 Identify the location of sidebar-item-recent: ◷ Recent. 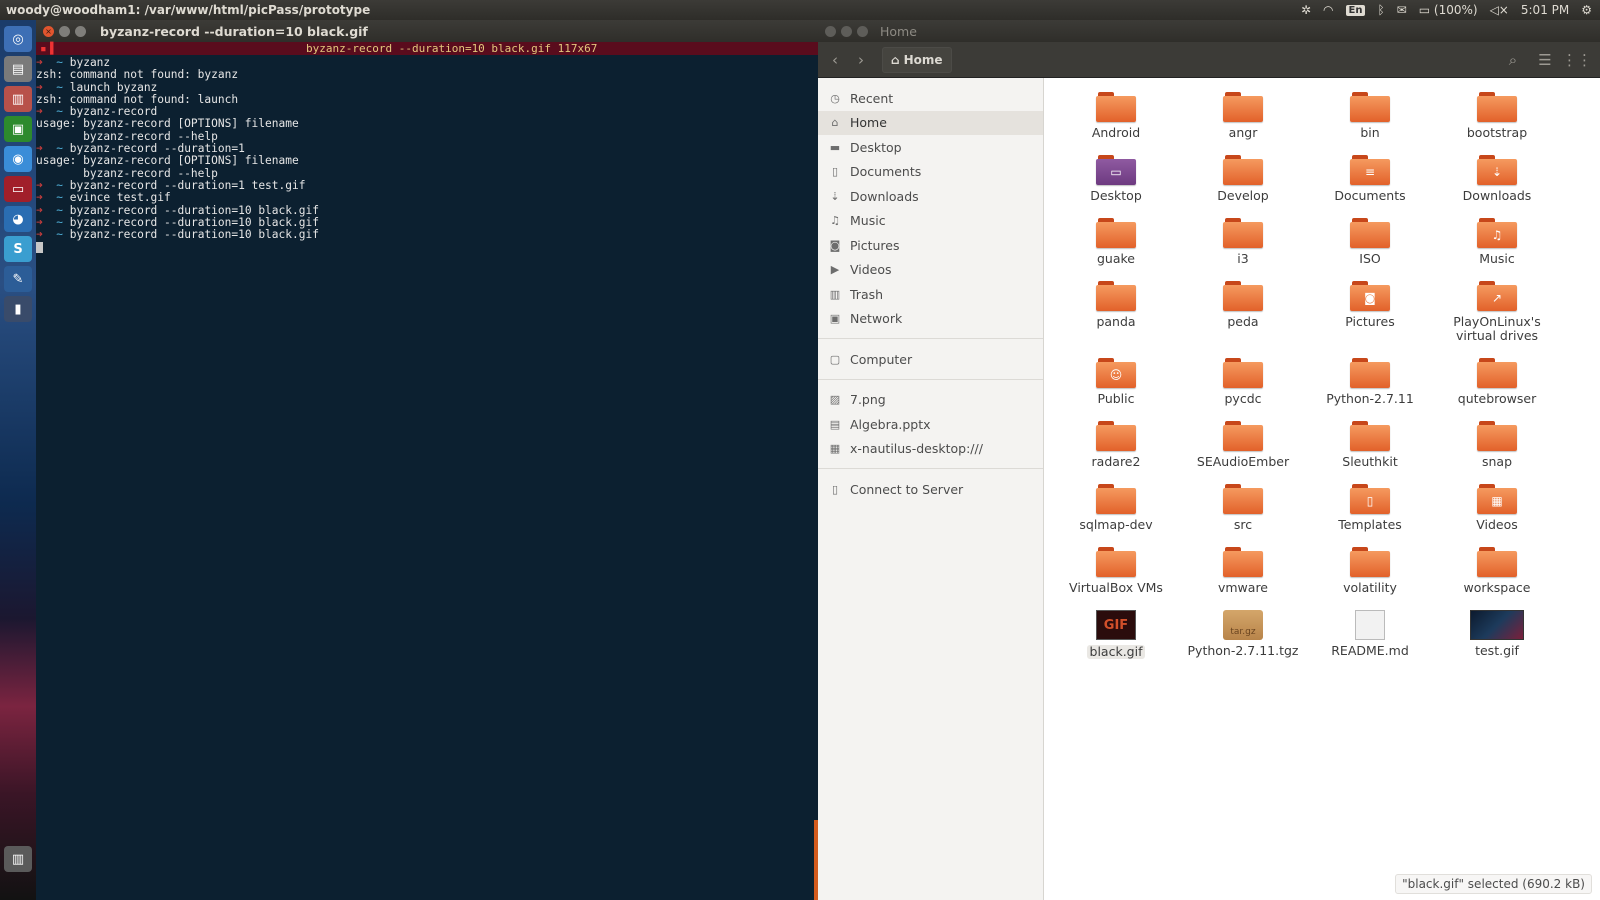
(930, 98).